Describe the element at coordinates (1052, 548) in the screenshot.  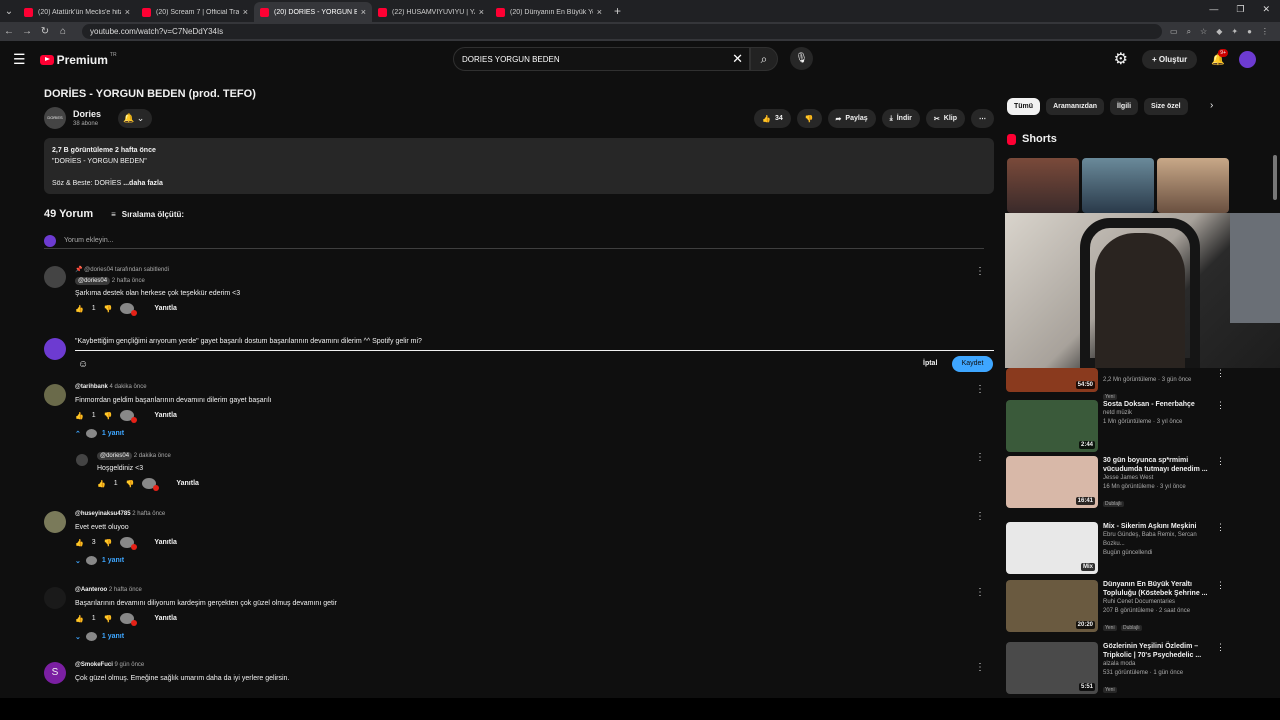
I see `video-thumbnail: Mix` at that location.